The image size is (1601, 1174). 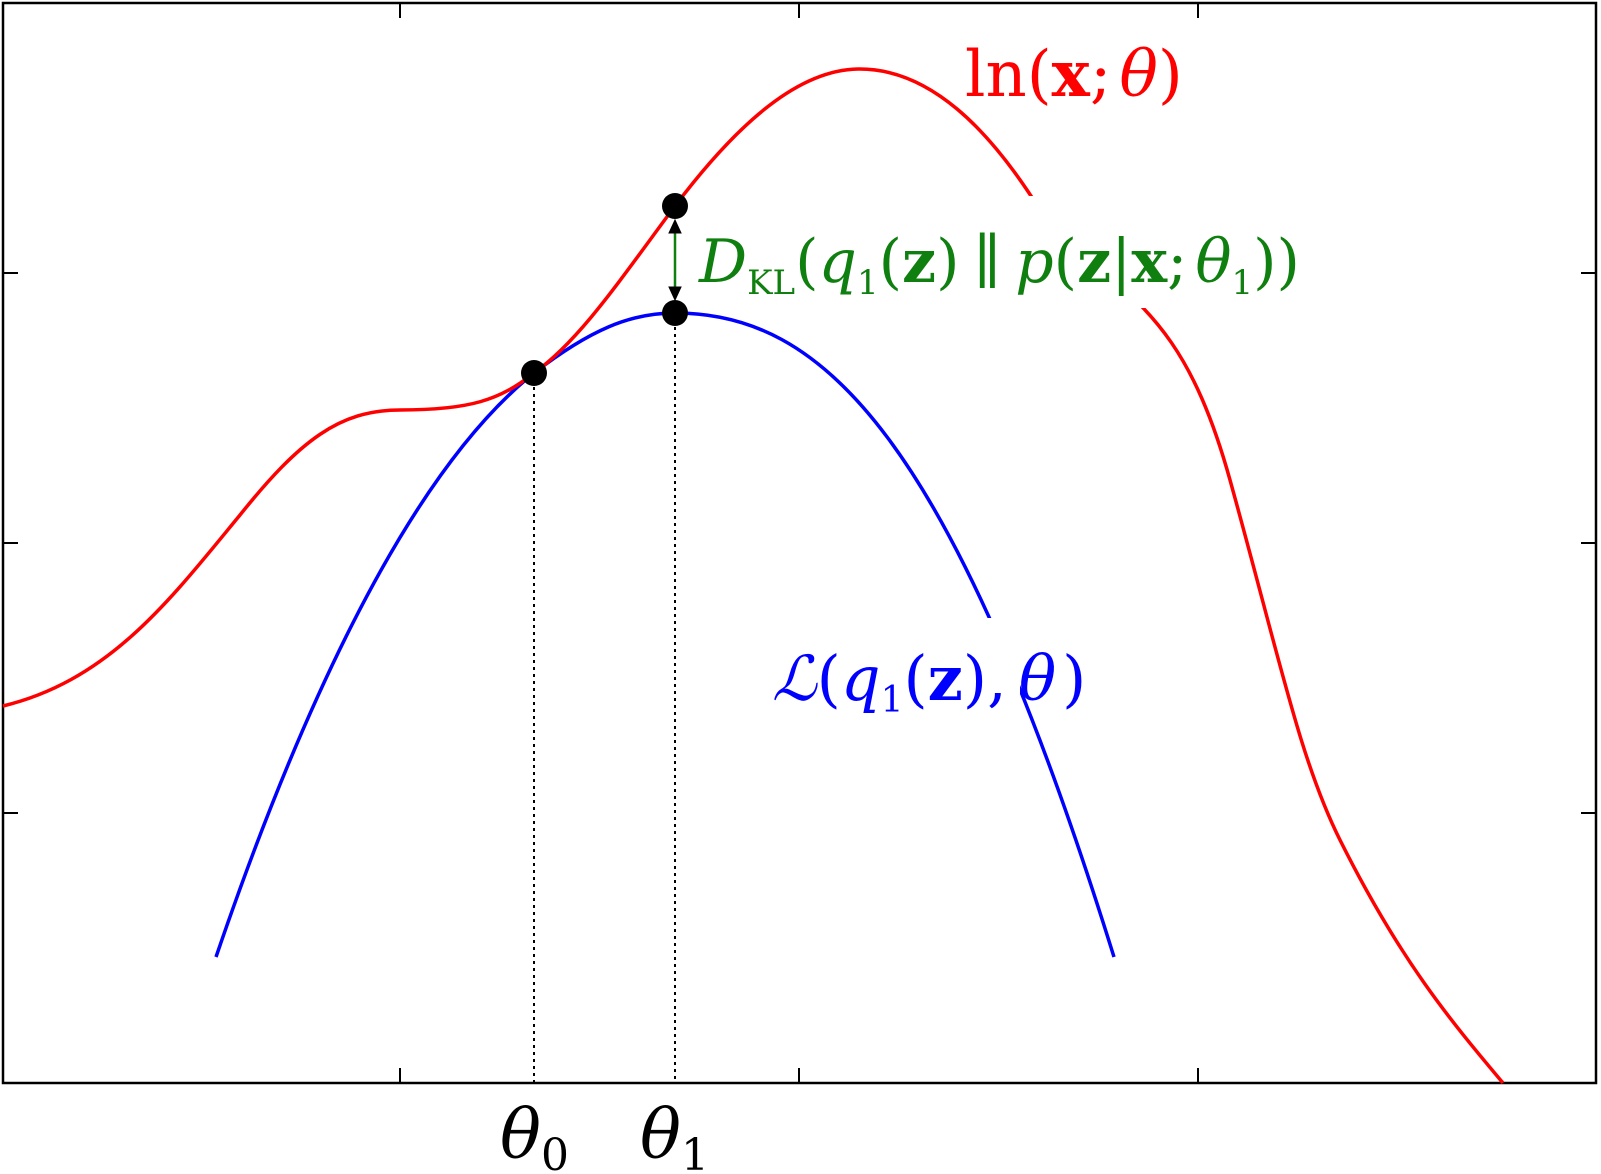 I want to click on lb-close: ), so click(x=1074, y=678).